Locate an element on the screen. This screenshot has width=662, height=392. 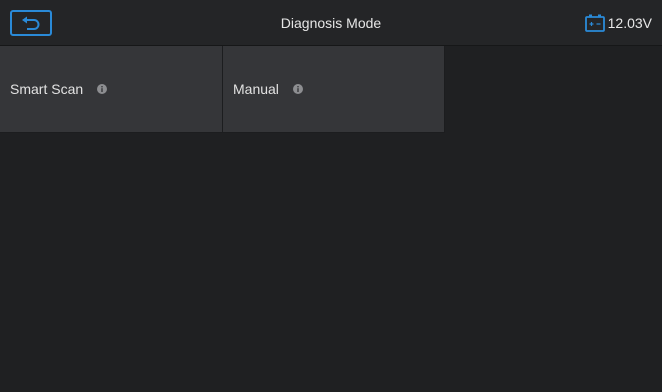
battery-status: 12.03V is located at coordinates (618, 23).